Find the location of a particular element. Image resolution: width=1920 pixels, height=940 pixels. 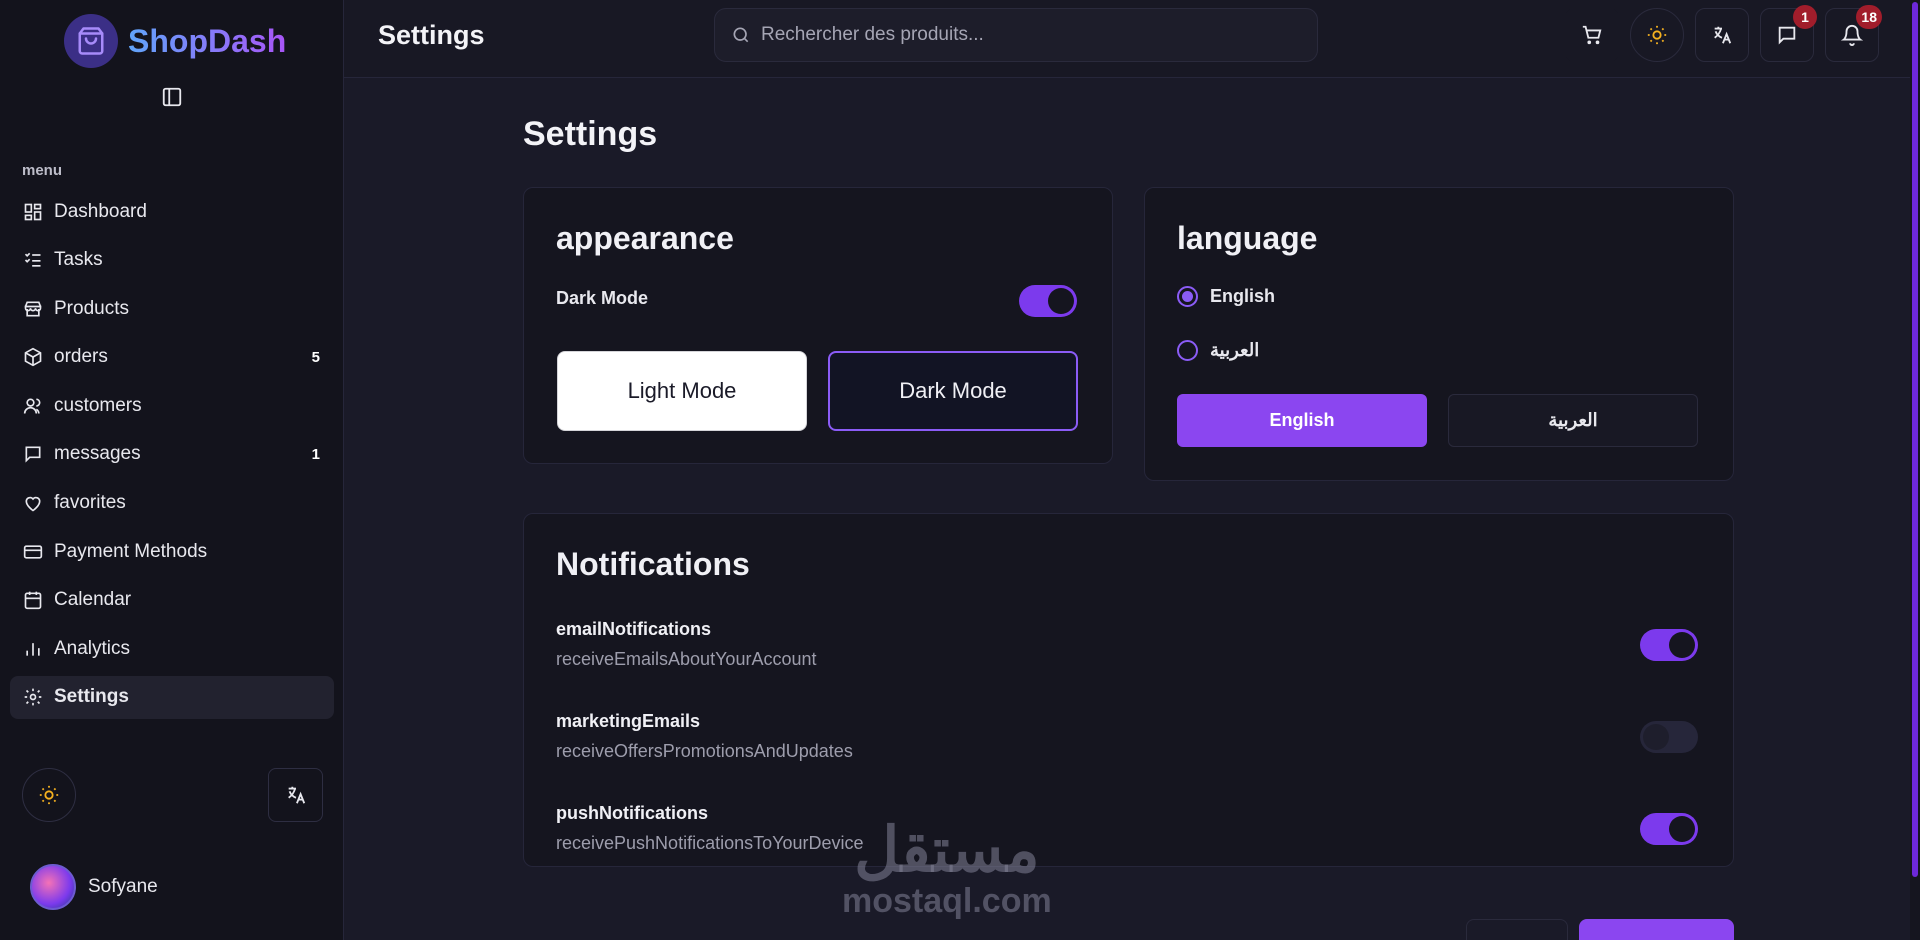

panel-left-icon is located at coordinates (172, 97).